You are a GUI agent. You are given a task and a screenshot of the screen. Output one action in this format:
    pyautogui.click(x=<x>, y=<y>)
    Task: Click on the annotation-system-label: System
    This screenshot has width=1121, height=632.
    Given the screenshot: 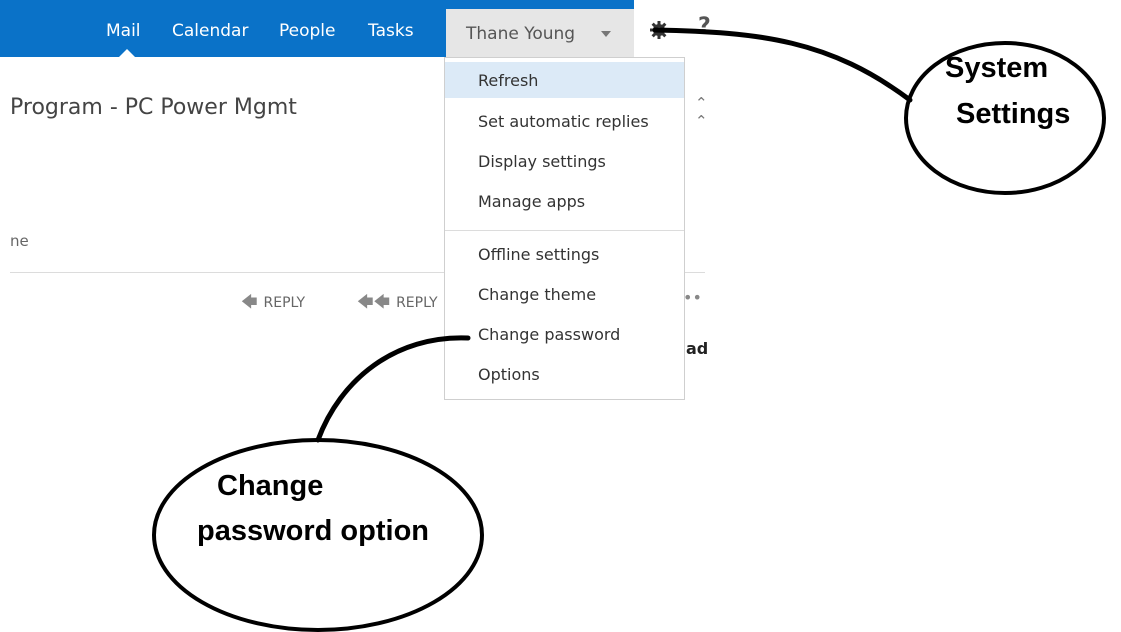 What is the action you would take?
    pyautogui.click(x=997, y=68)
    